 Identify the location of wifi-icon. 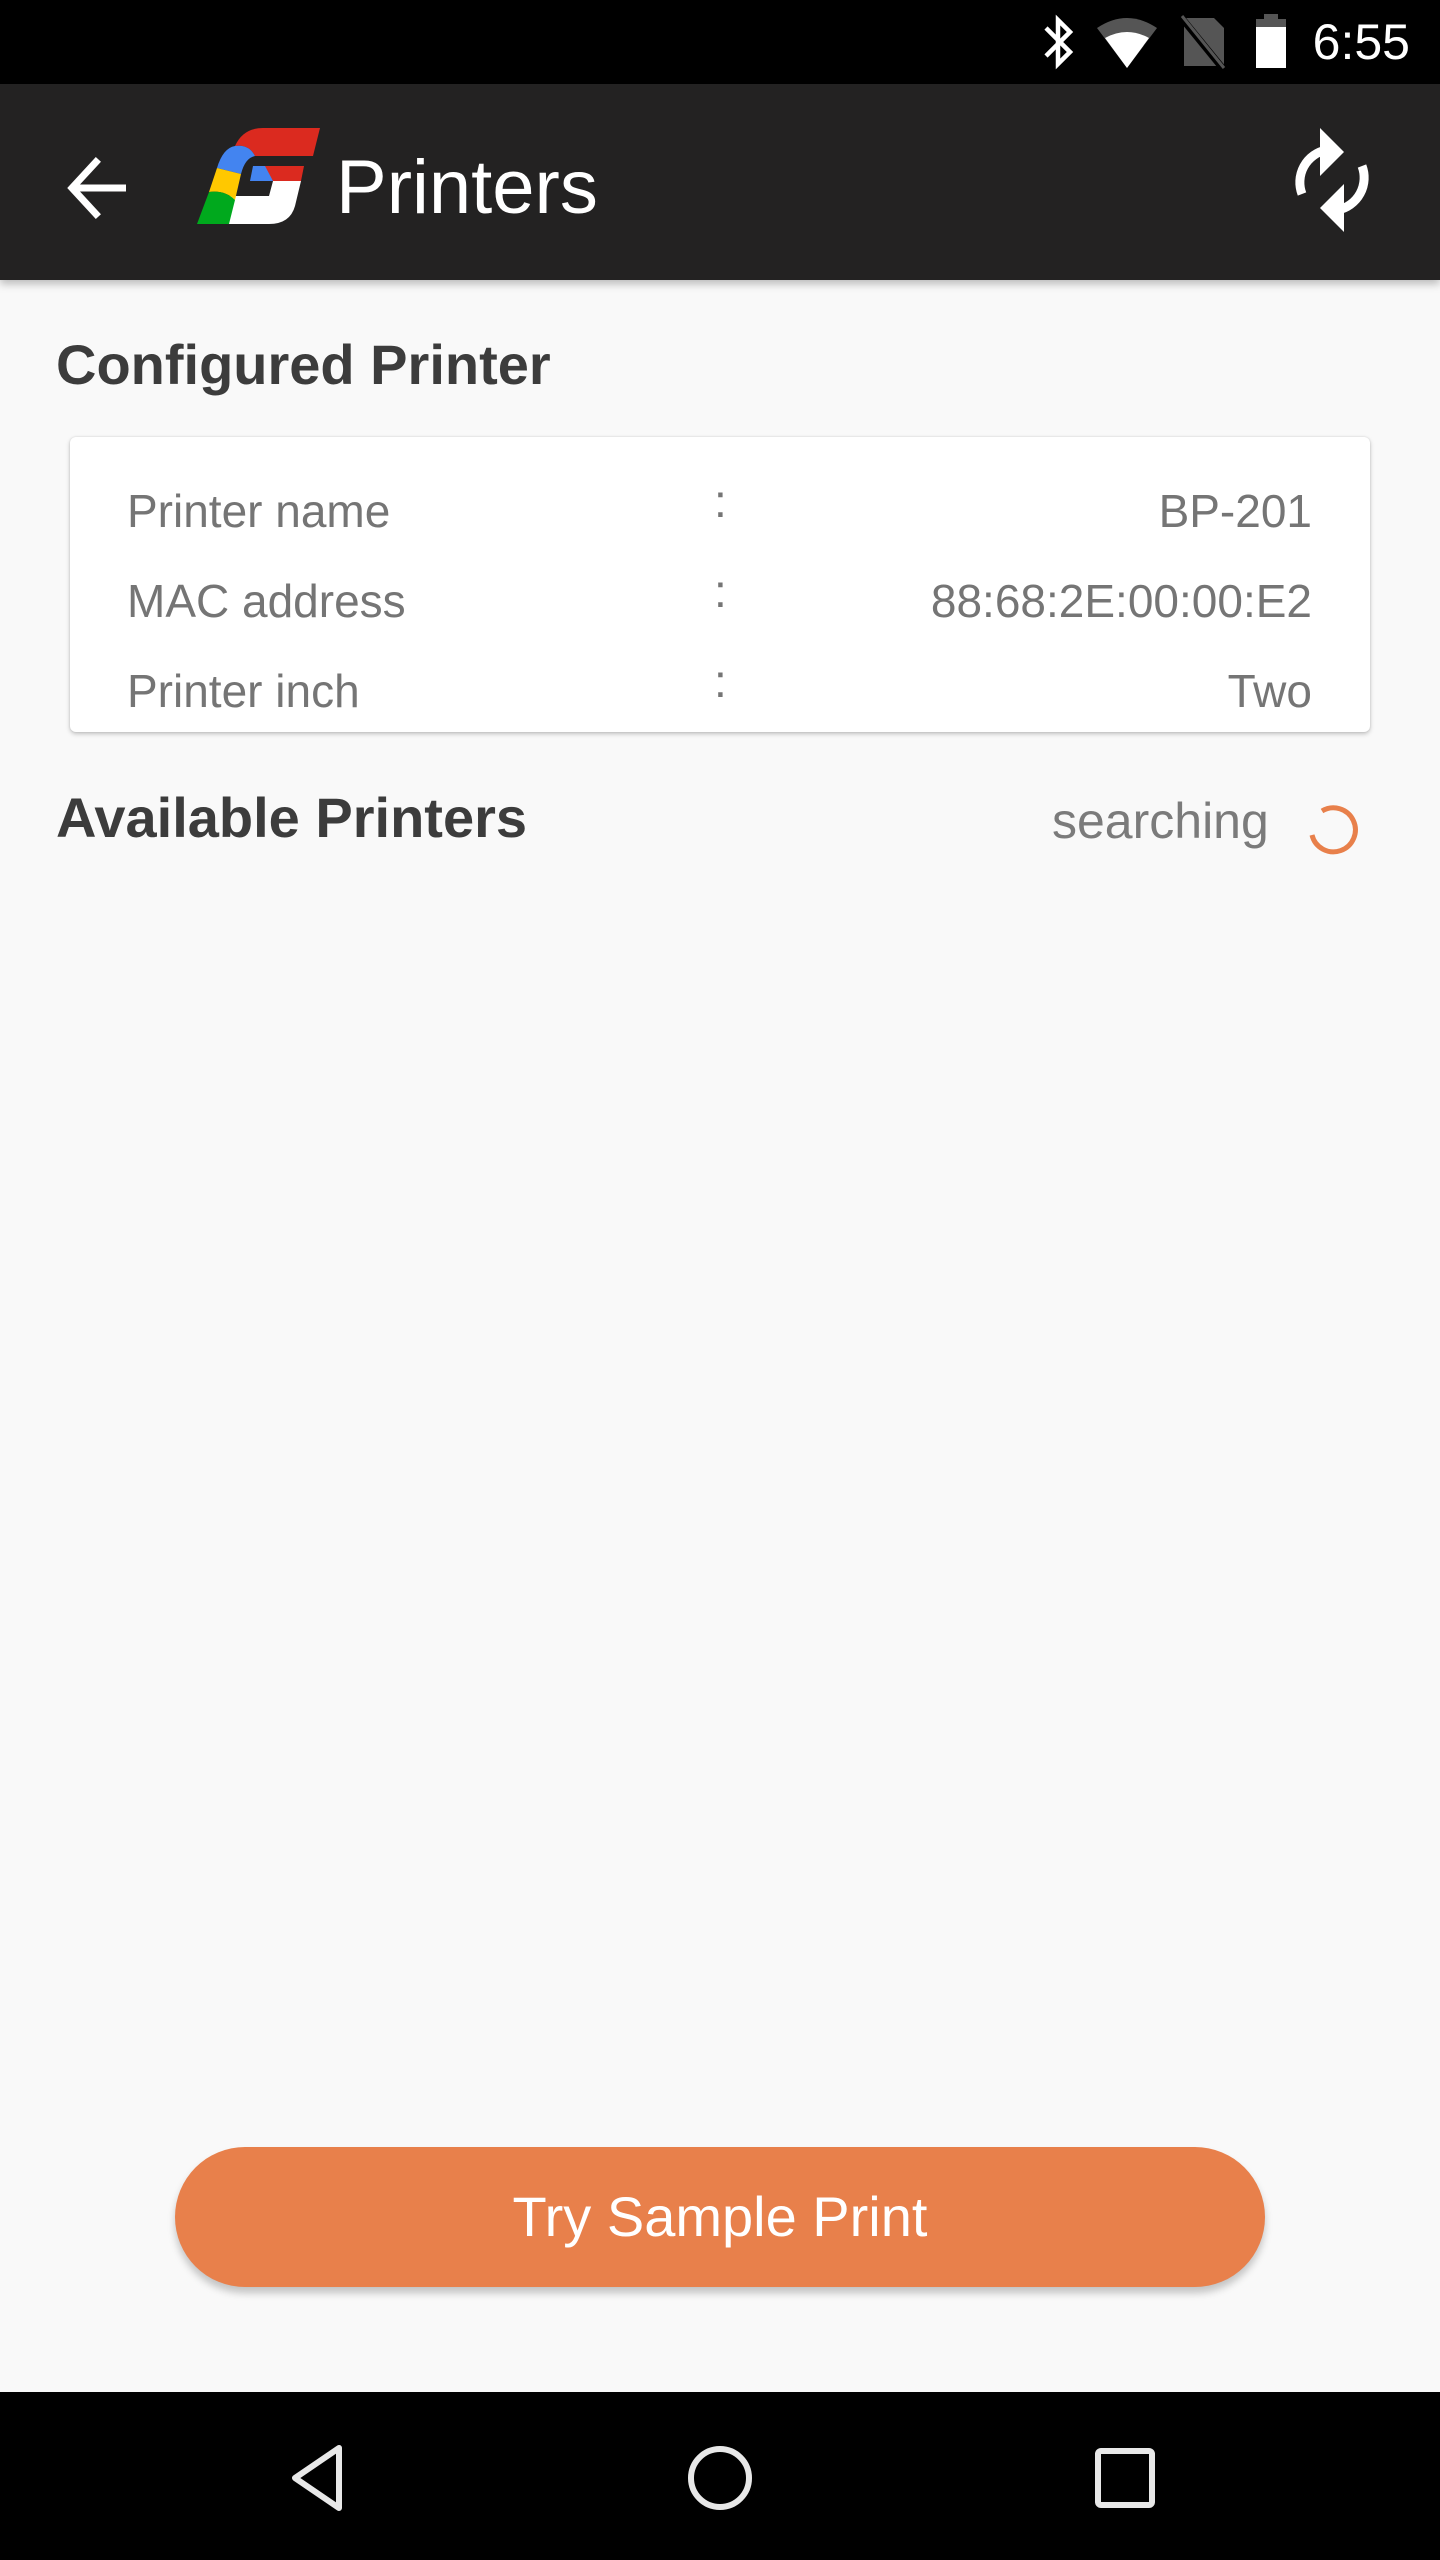
(1127, 43).